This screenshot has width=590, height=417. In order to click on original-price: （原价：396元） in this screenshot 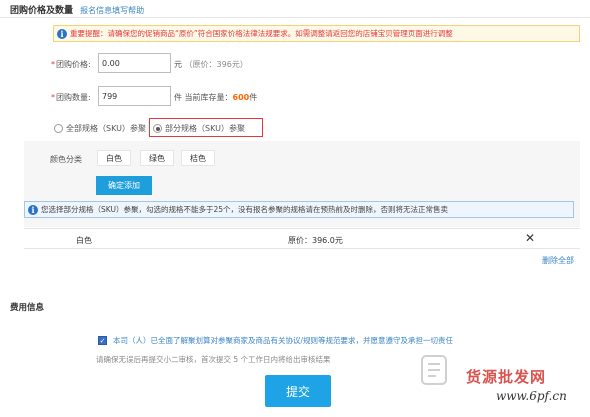, I will do `click(216, 64)`.